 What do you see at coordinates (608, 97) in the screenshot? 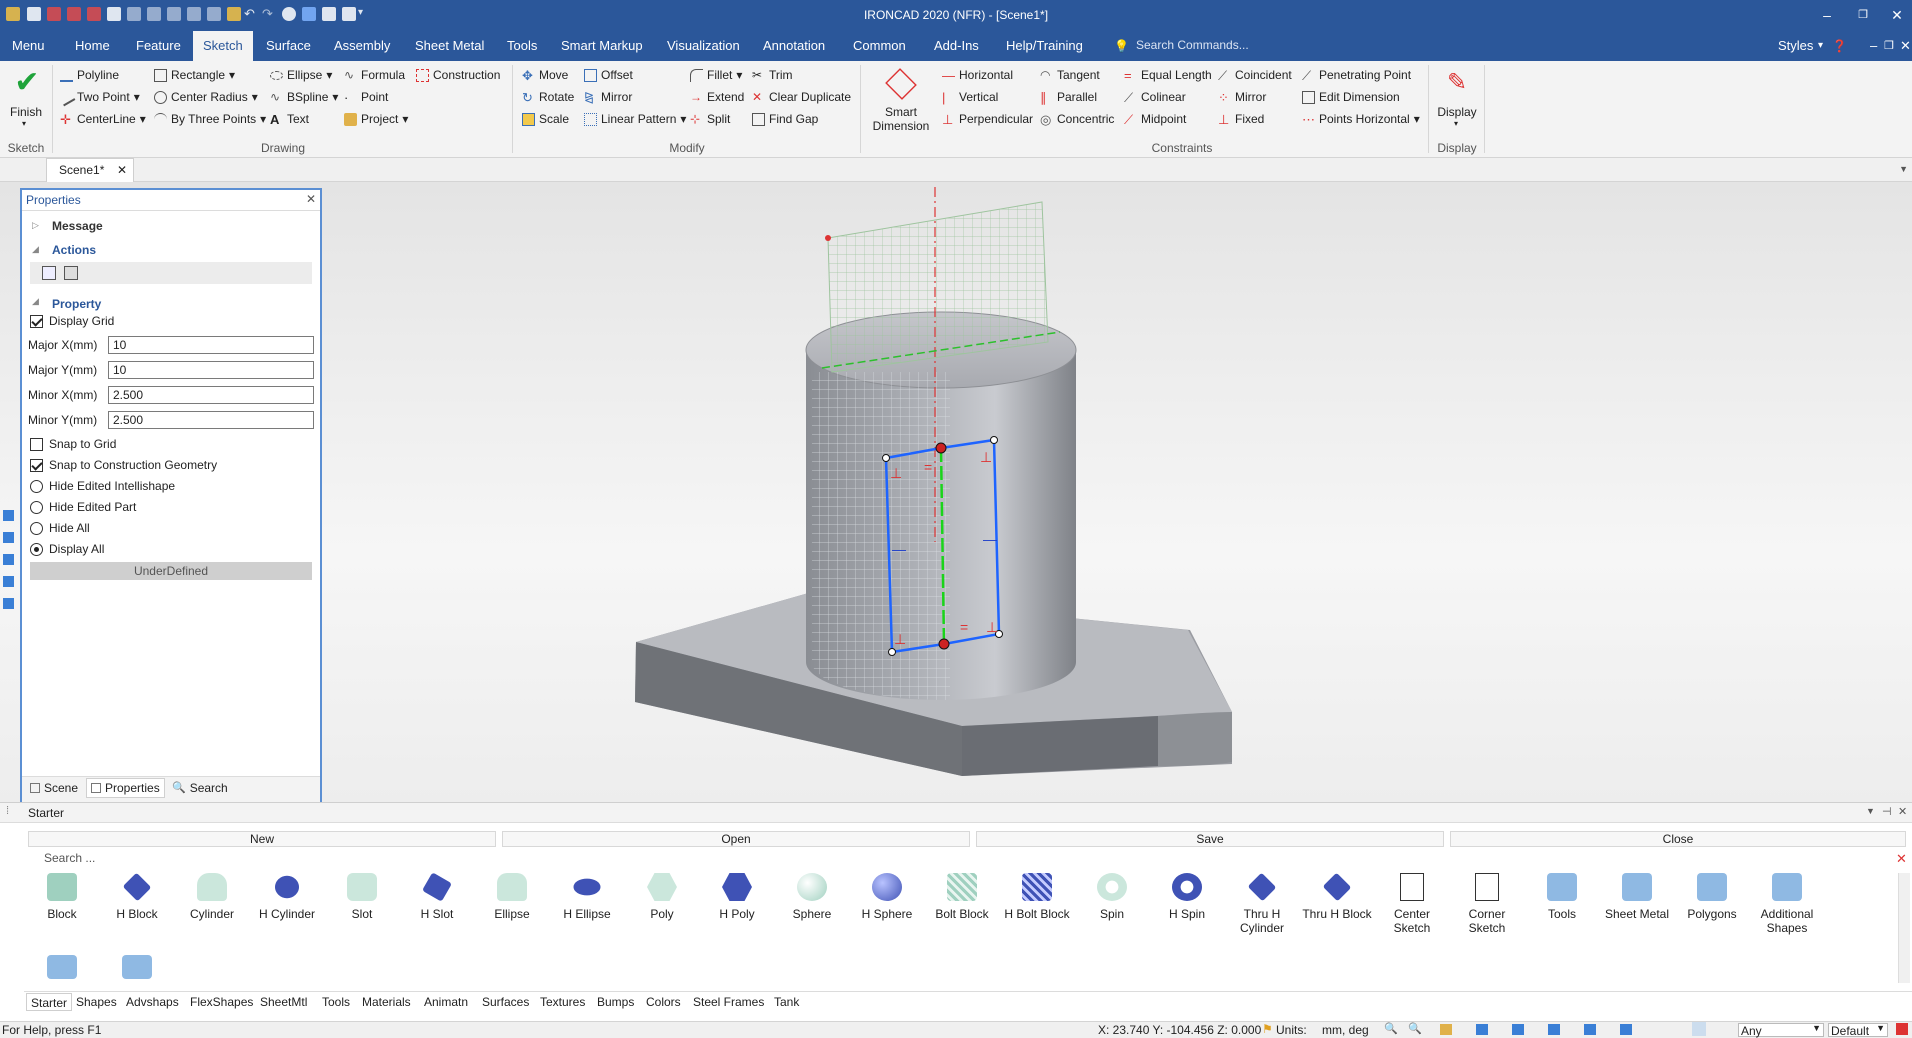
I see `mirror-button: ⧎ Mirror` at bounding box center [608, 97].